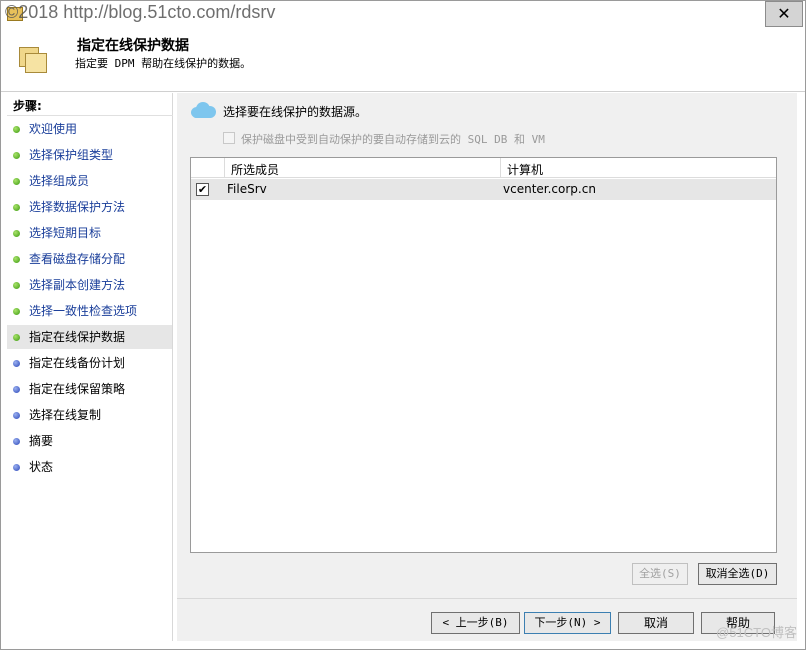 The width and height of the screenshot is (806, 650). I want to click on title-watermark: ©2018 http://blog.51cto.com/rdsrv, so click(140, 12).